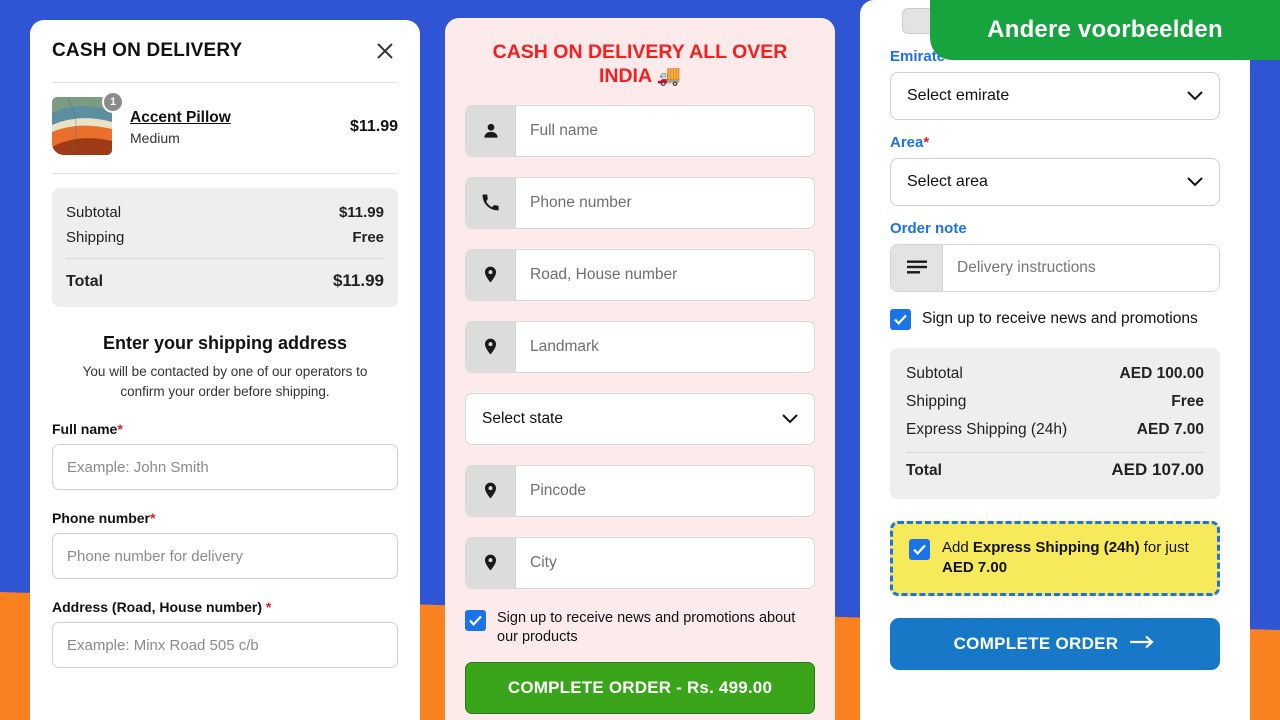 This screenshot has width=1280, height=720. I want to click on arrow-right-icon, so click(1143, 644).